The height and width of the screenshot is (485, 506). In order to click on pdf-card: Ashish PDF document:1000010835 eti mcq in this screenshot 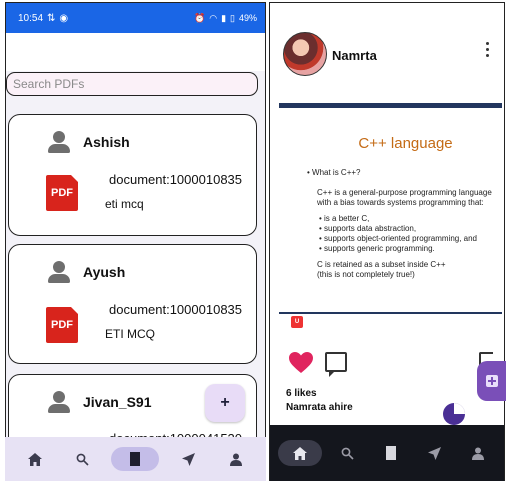, I will do `click(132, 175)`.